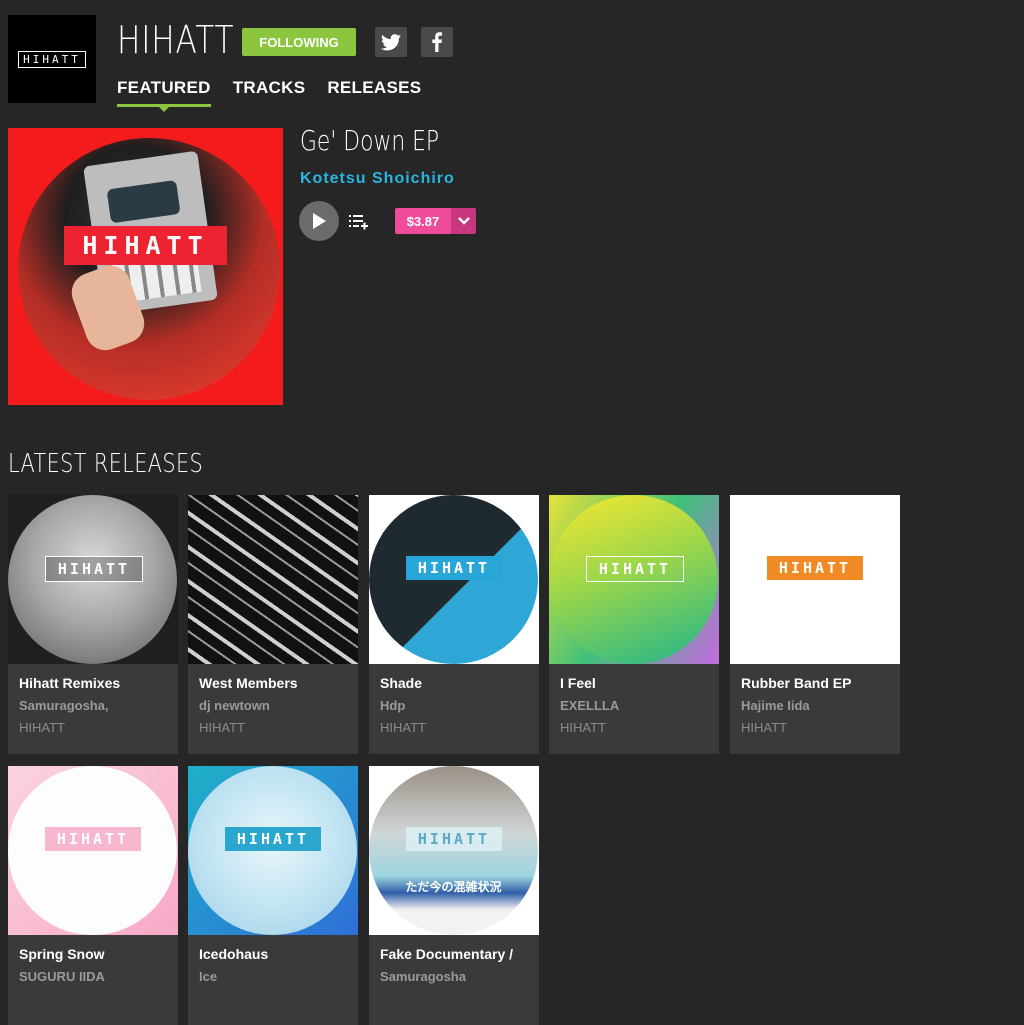 This screenshot has height=1025, width=1024. I want to click on release-artist: Samuragosha, so click(454, 976).